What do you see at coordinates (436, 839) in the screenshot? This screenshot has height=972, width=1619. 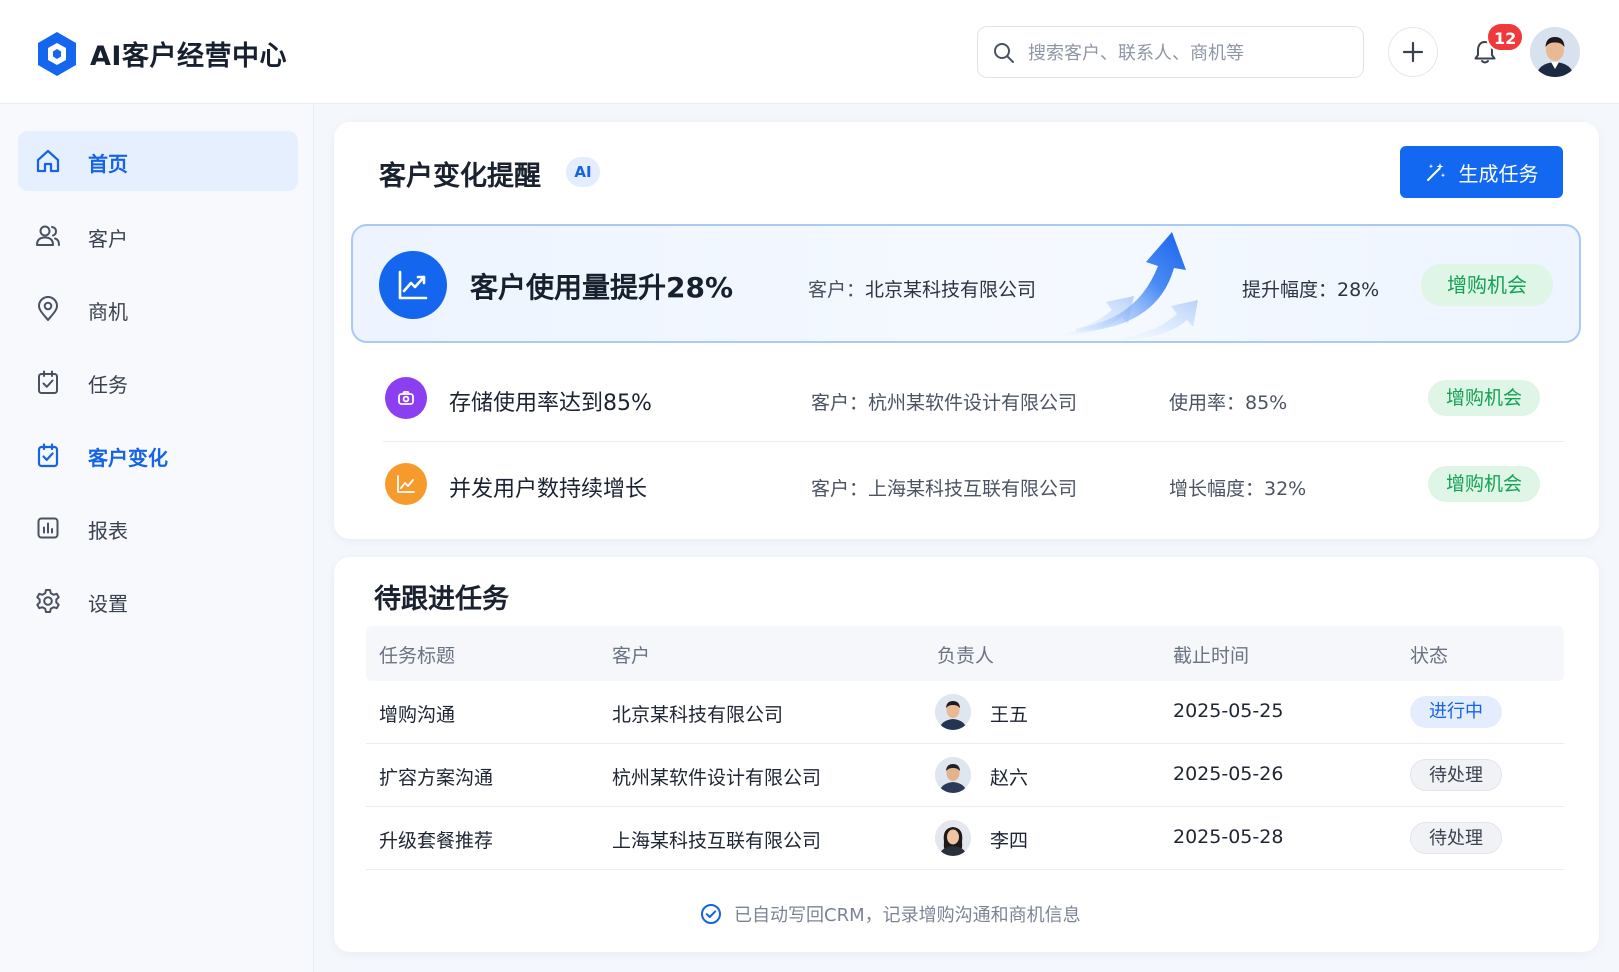 I see `task-title-cell: 升级套餐推荐` at bounding box center [436, 839].